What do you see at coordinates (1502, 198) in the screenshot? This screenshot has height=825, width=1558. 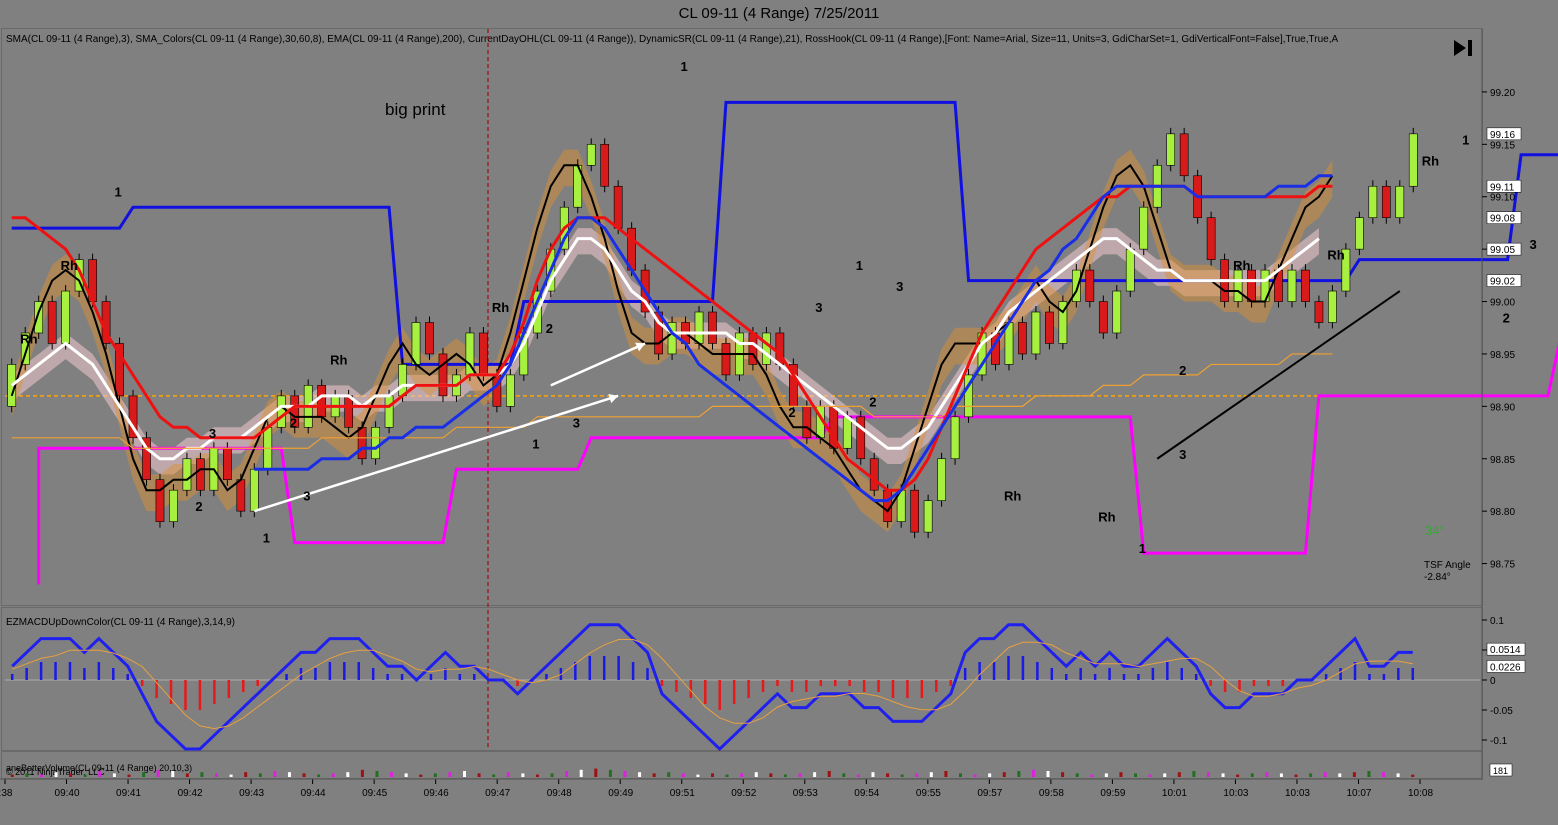 I see `y-tick-label: 99.10` at bounding box center [1502, 198].